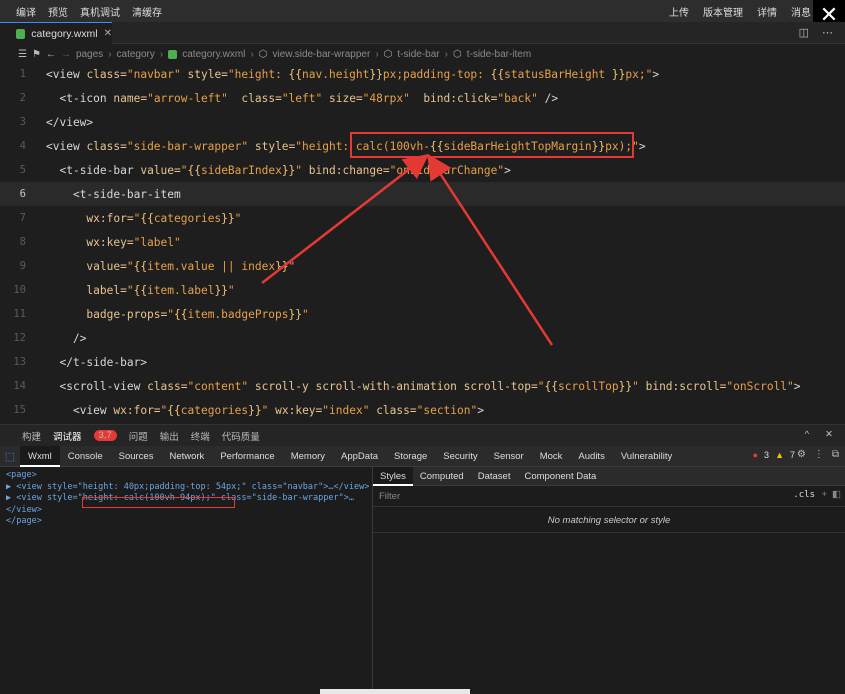 The width and height of the screenshot is (845, 694). Describe the element at coordinates (422, 194) in the screenshot. I see `code-line: 6 <t-side-bar-item` at that location.